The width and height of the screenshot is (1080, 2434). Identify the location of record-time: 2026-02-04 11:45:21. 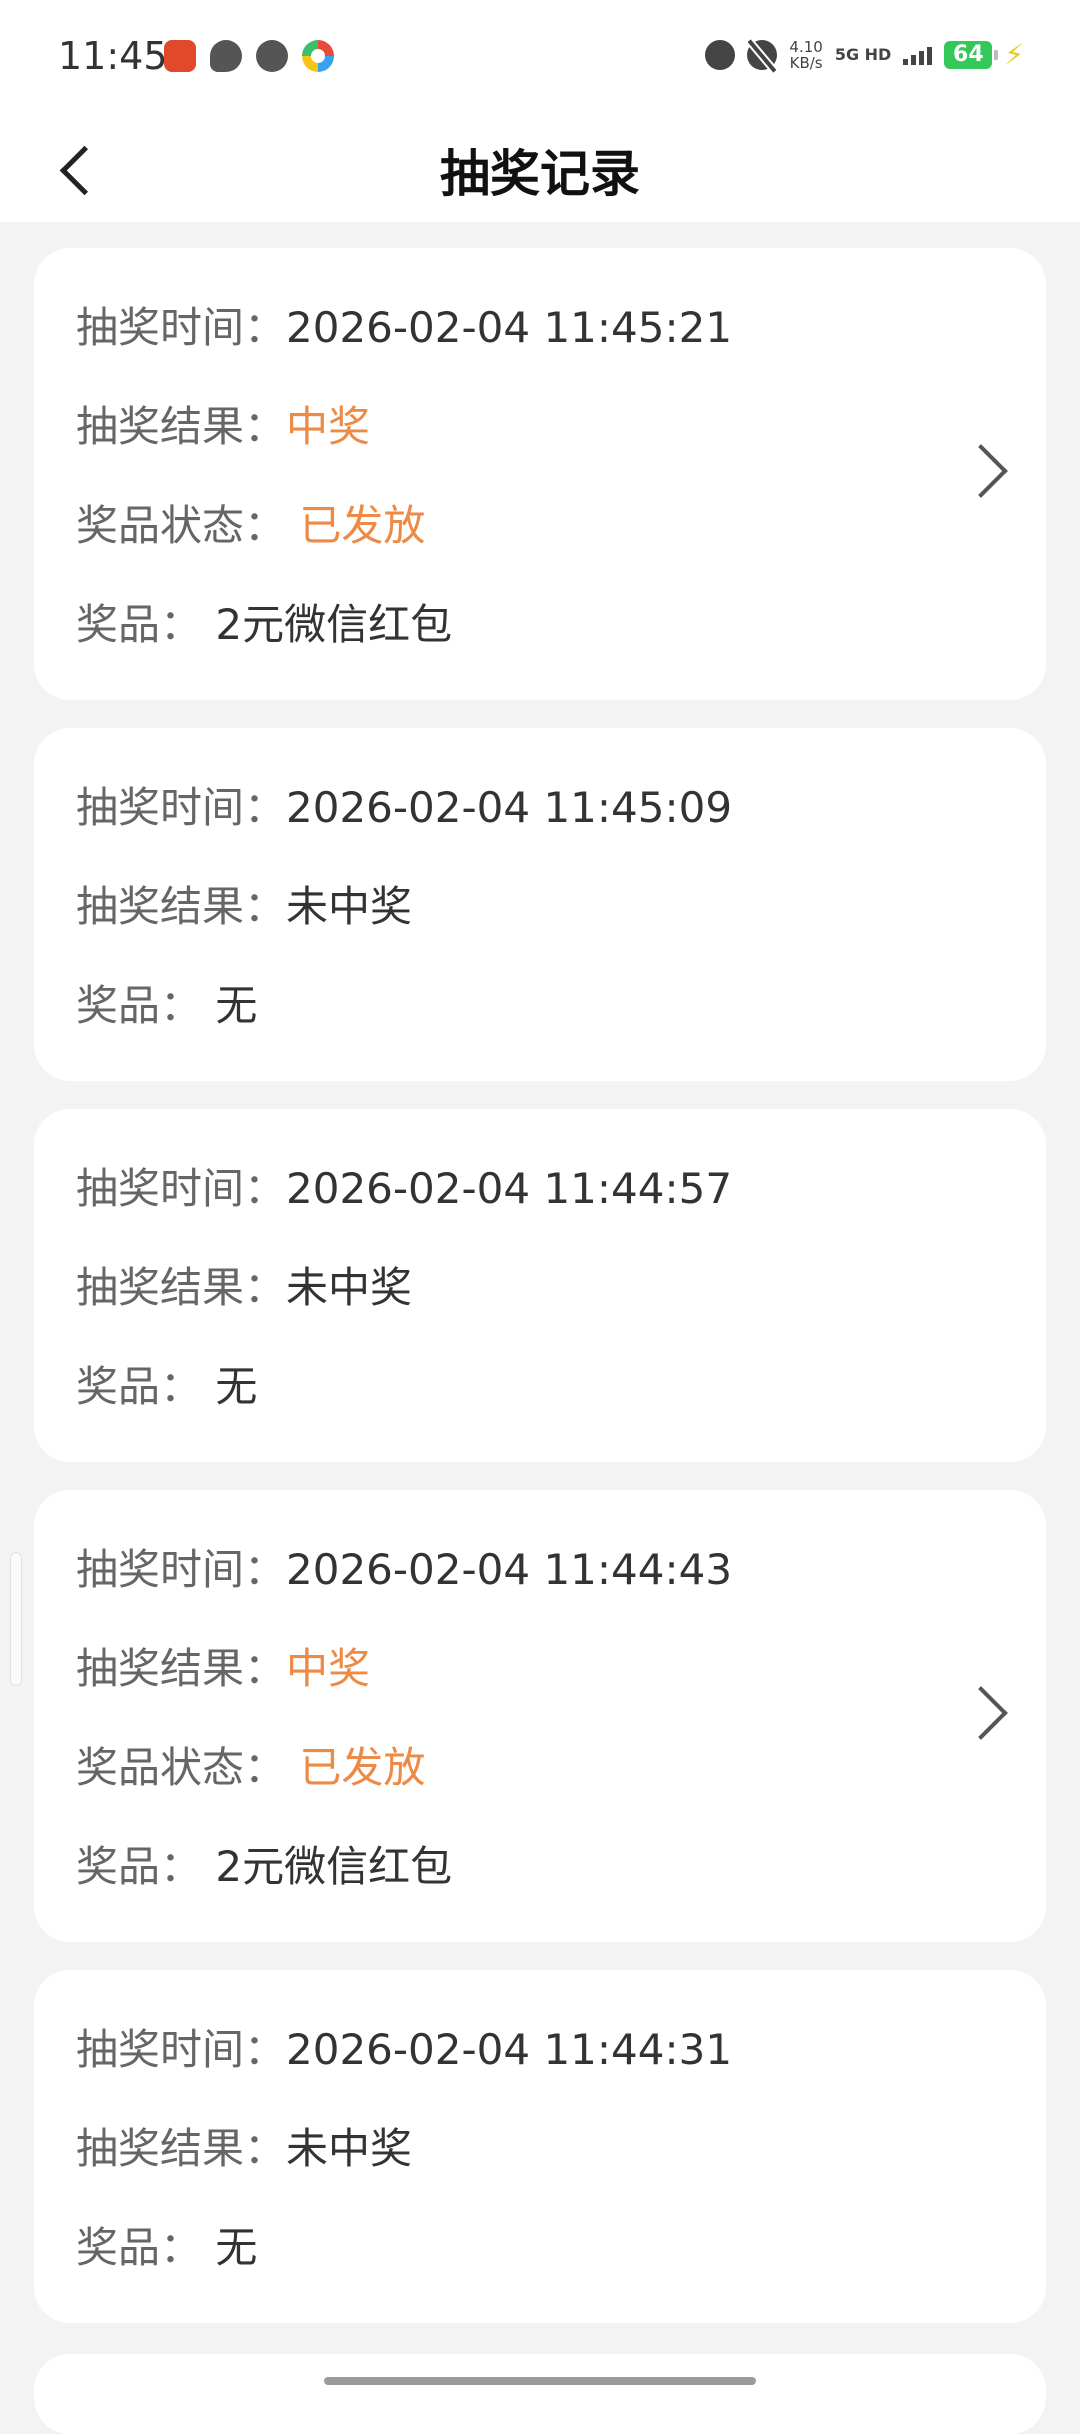
(509, 327).